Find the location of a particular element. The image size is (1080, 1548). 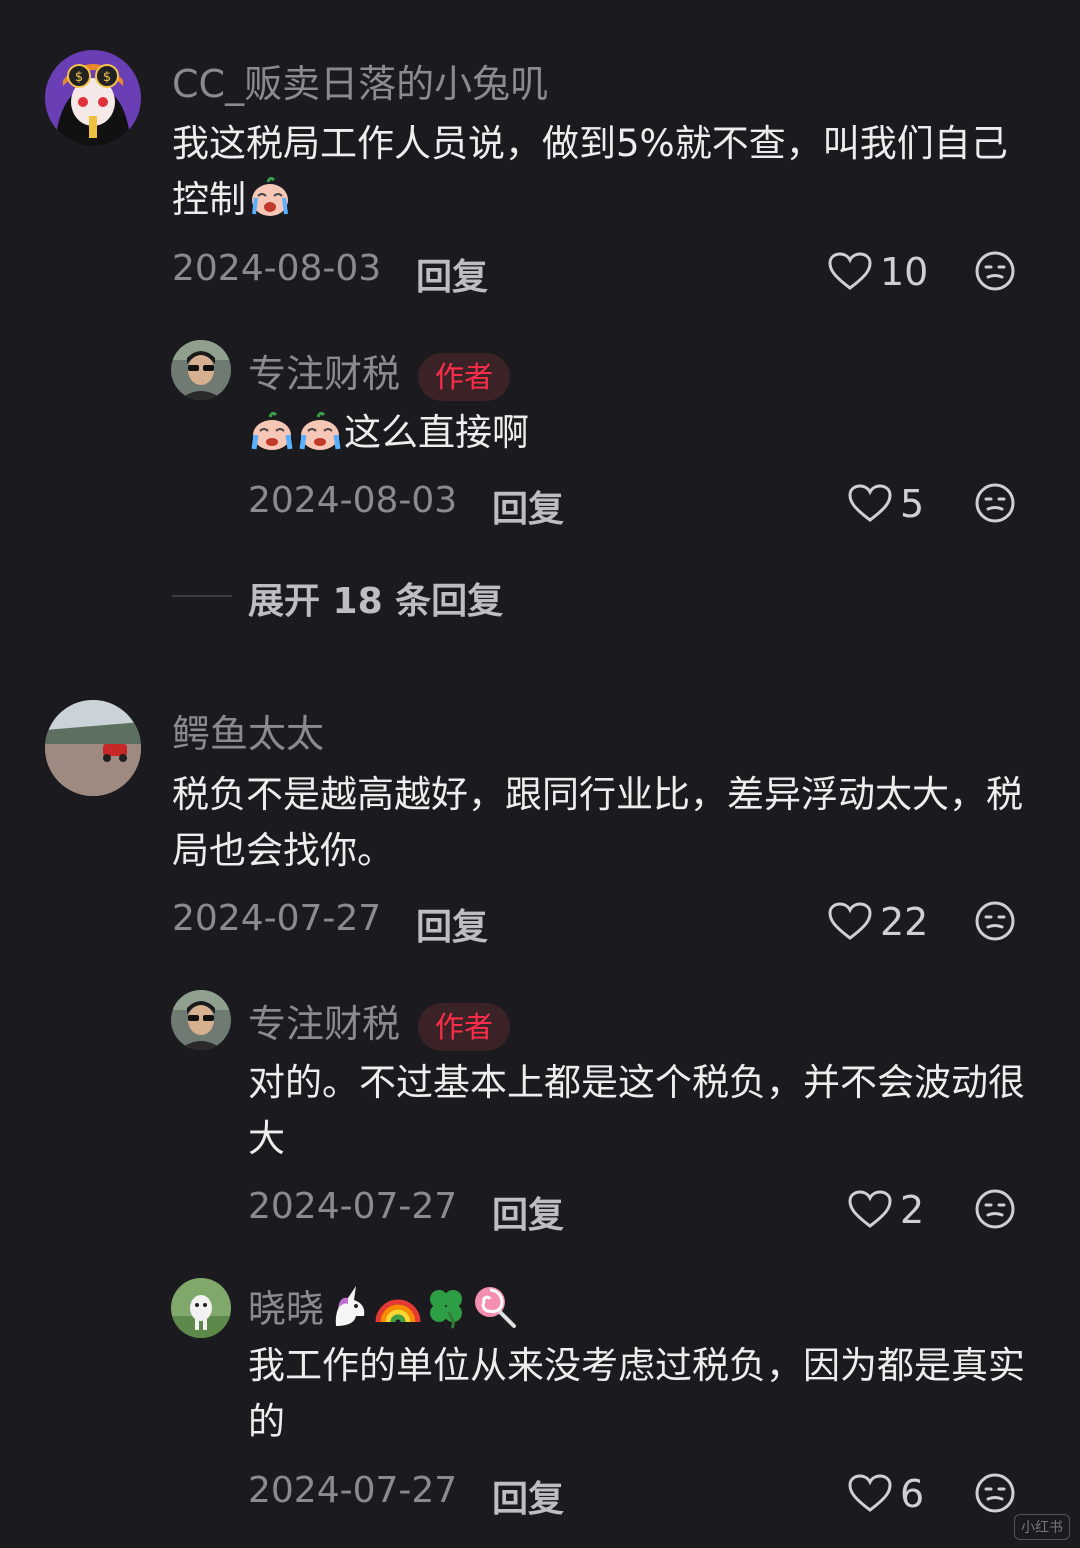

expand-replies-button: 展开 18 条回复 is located at coordinates (375, 598).